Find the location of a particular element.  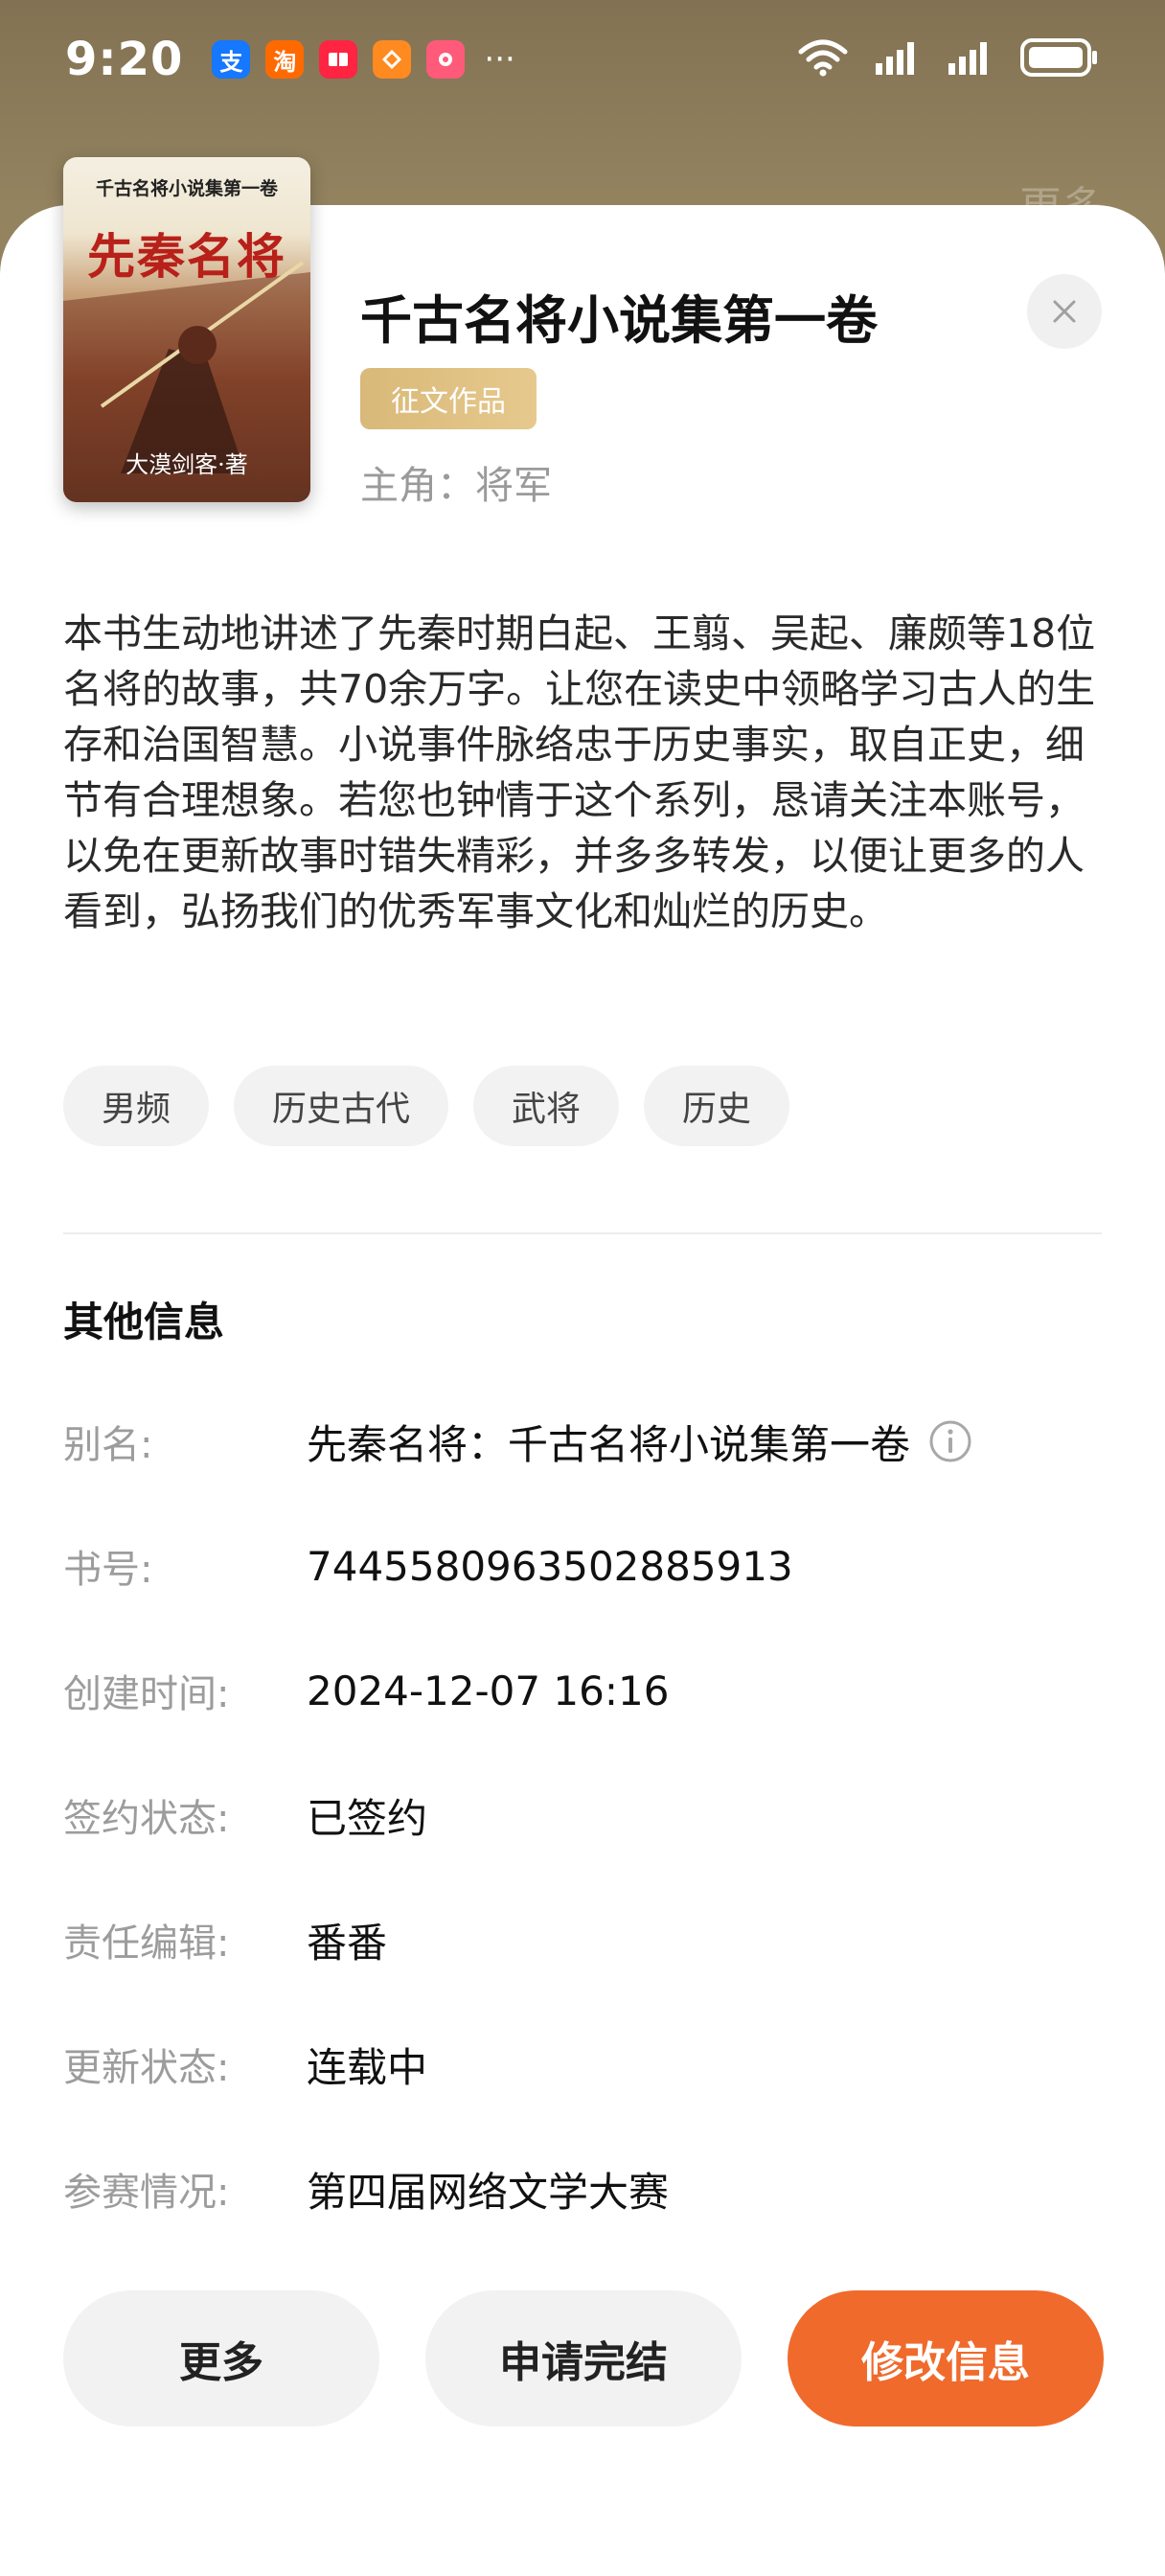

section-divider is located at coordinates (582, 1233).